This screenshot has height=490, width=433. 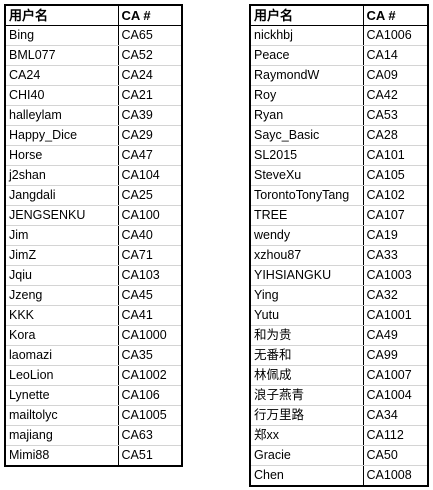 What do you see at coordinates (150, 295) in the screenshot?
I see `ca-number-cell: CA45` at bounding box center [150, 295].